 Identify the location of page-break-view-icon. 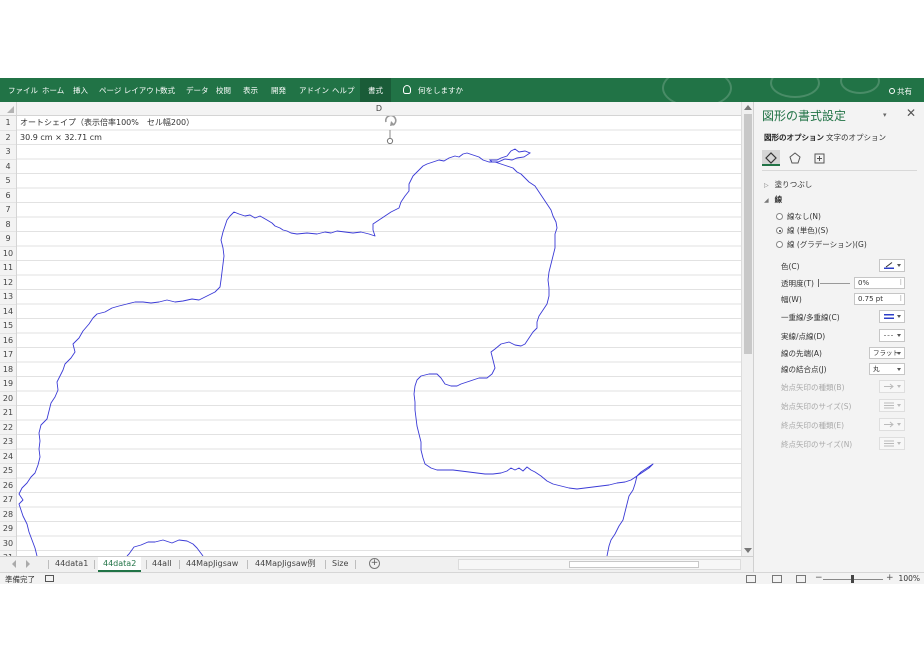
(801, 579).